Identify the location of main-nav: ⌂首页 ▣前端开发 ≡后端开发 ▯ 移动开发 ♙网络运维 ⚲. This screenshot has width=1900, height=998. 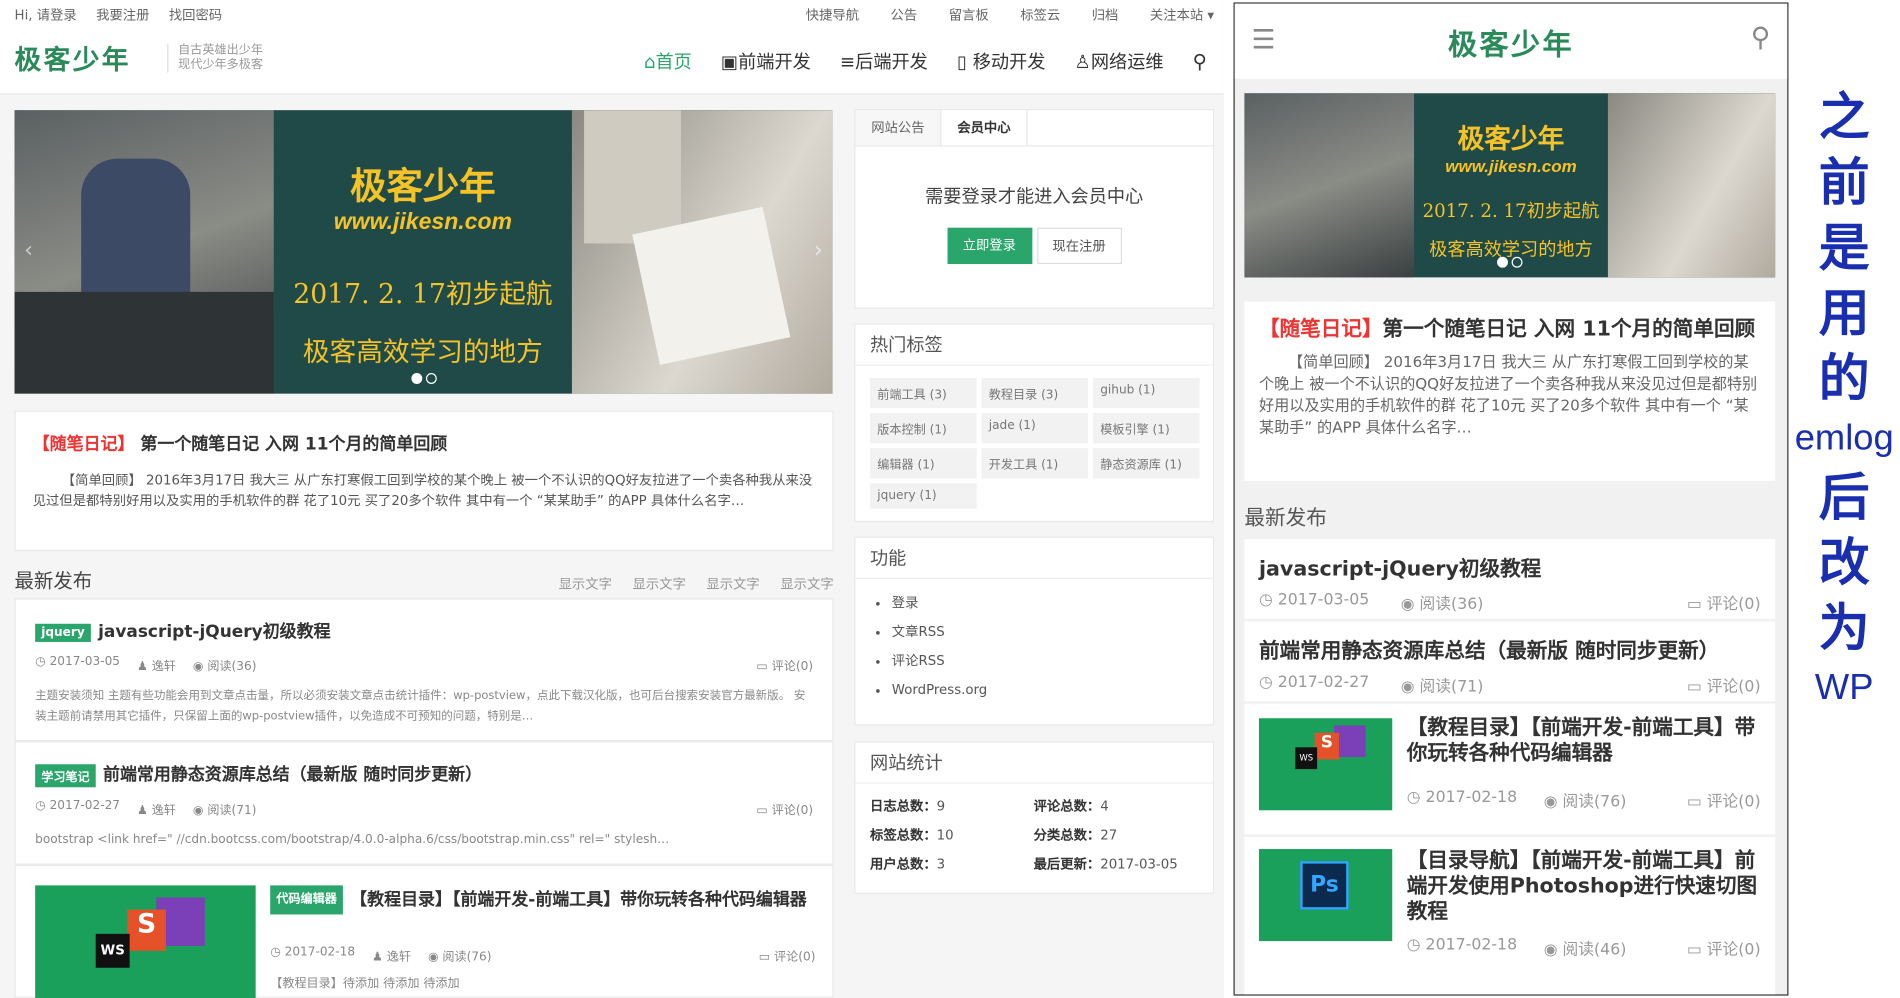
(925, 60).